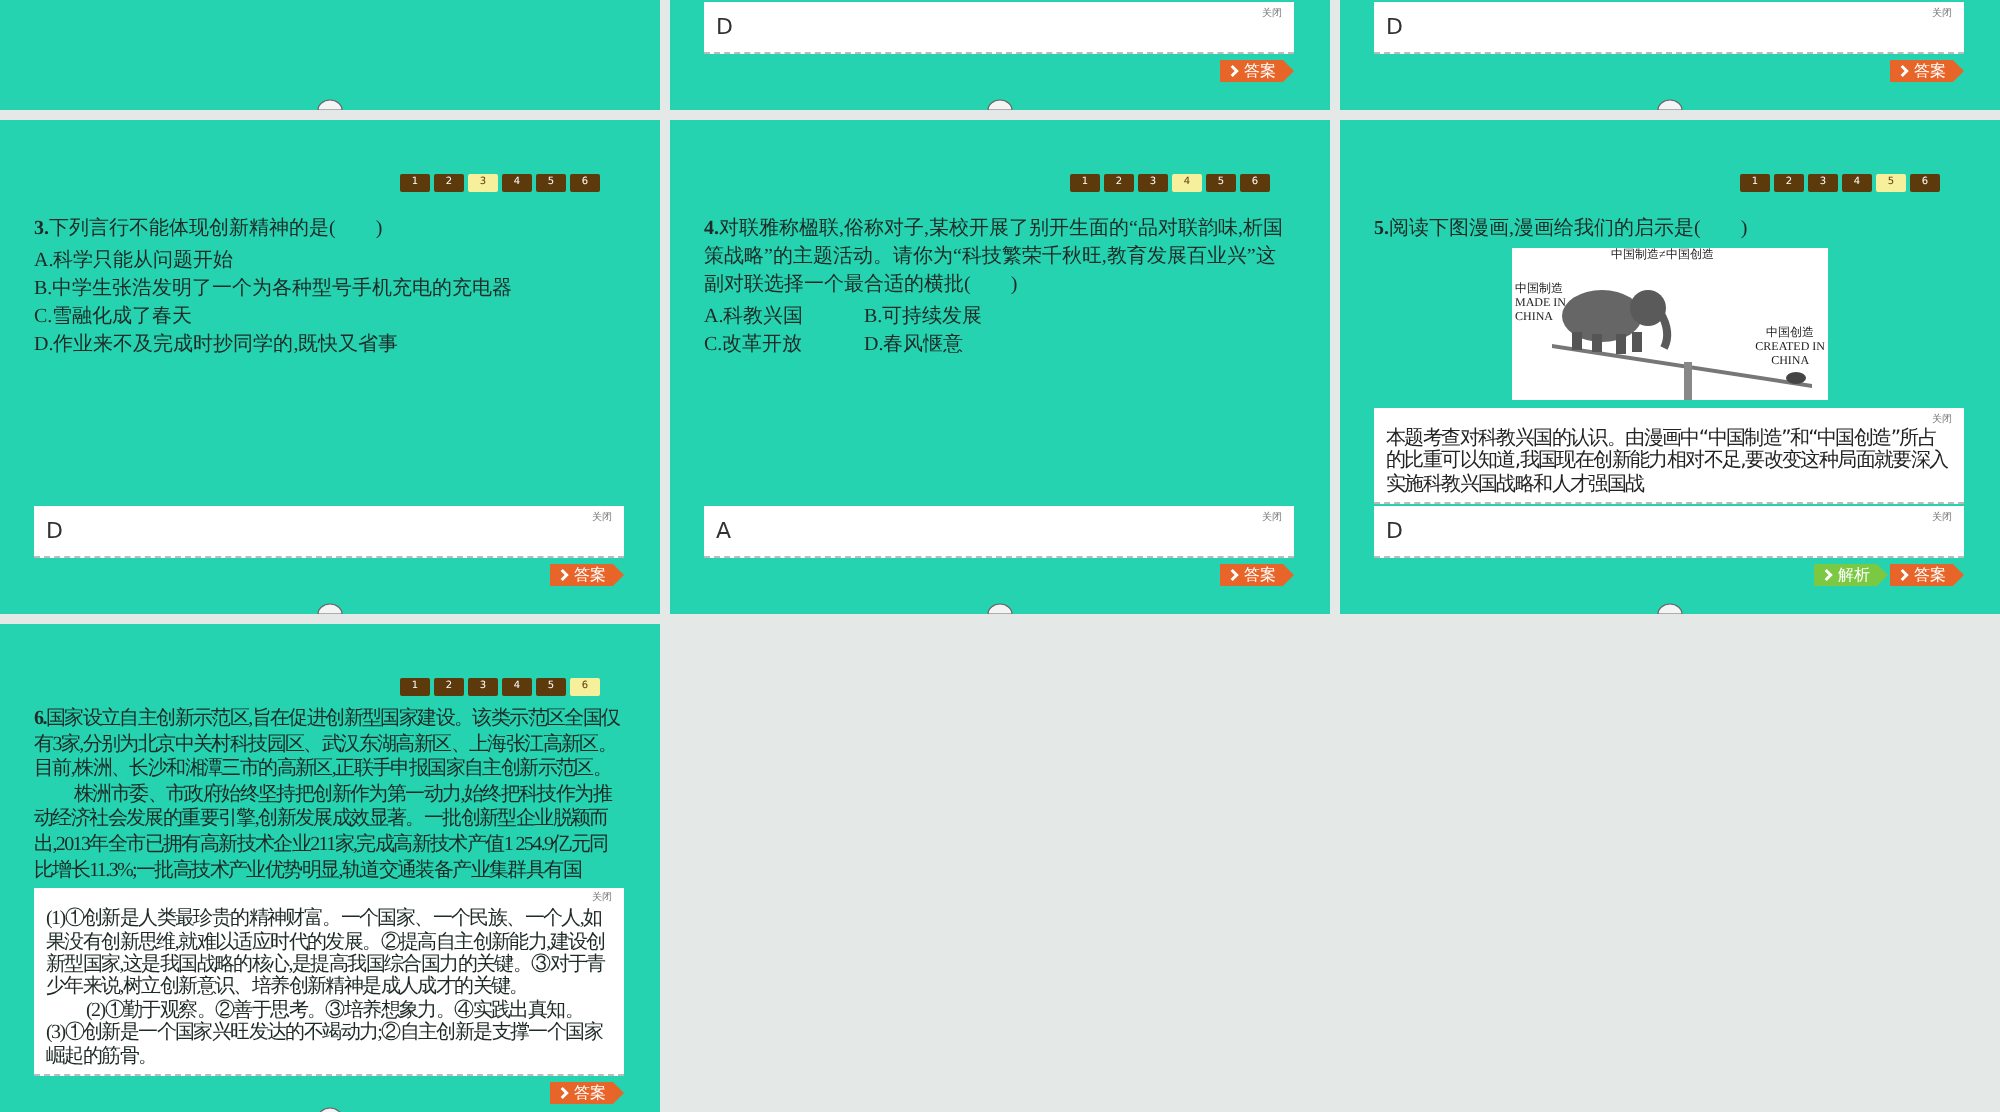 The width and height of the screenshot is (2000, 1112). I want to click on option-text: B.可持续发展, so click(924, 318).